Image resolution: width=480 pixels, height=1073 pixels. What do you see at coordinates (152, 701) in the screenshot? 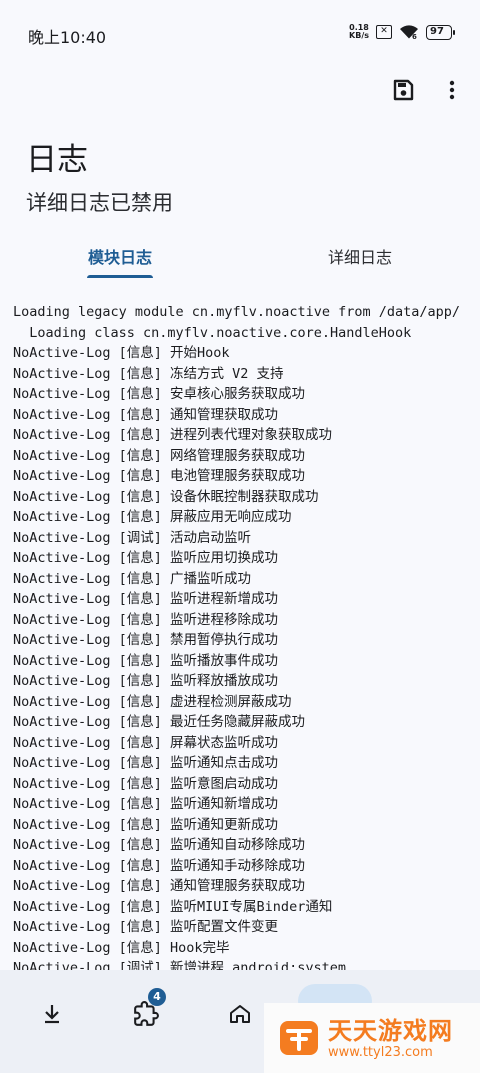
I see `log-line: NoActive-Log [信息] 虚进程检测屏蔽成功` at bounding box center [152, 701].